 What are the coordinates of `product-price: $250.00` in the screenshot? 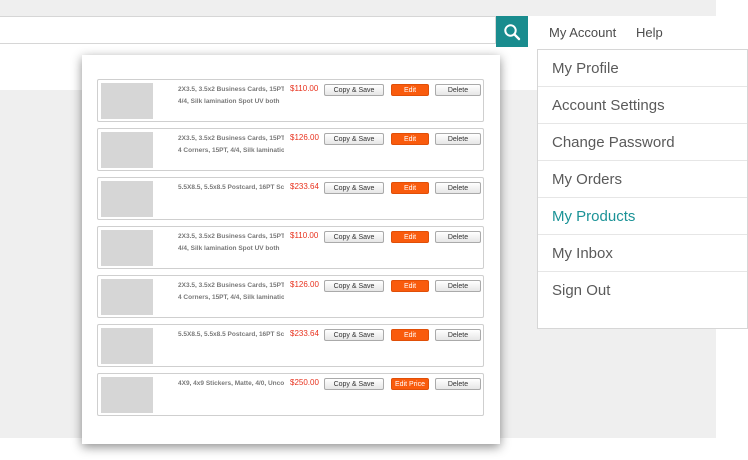 It's located at (304, 382).